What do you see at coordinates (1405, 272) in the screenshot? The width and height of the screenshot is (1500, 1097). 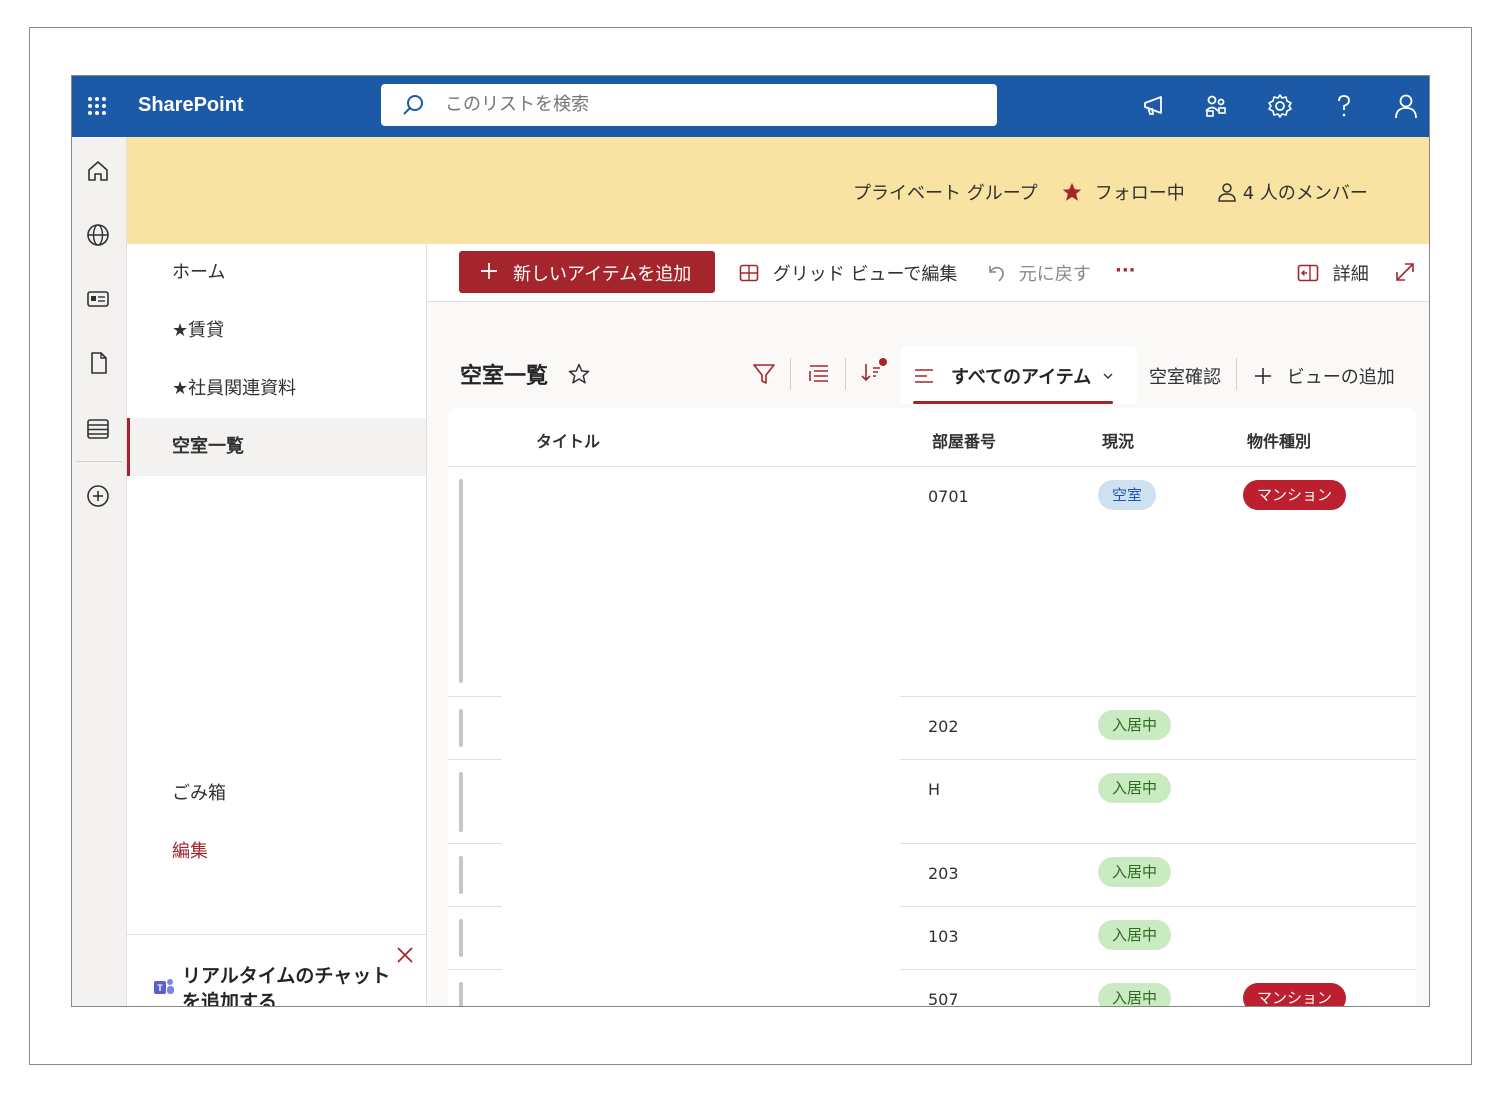 I see `expand-icon` at bounding box center [1405, 272].